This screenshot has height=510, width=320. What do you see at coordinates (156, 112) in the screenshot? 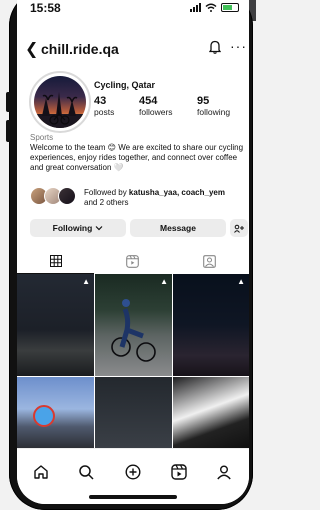
I see `followers-label: followers` at bounding box center [156, 112].